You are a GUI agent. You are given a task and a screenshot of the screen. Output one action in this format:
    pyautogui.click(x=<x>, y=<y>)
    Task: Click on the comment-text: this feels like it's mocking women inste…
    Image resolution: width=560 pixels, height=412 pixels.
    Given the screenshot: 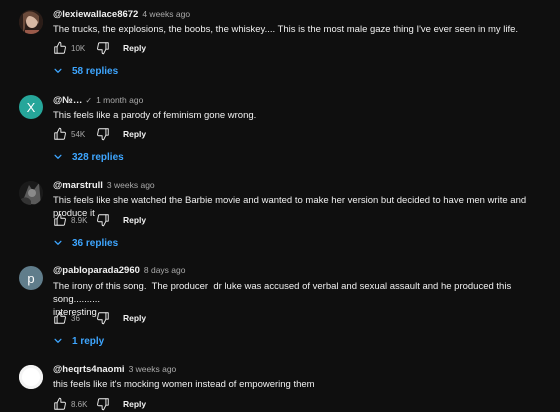 What is the action you would take?
    pyautogui.click(x=184, y=384)
    